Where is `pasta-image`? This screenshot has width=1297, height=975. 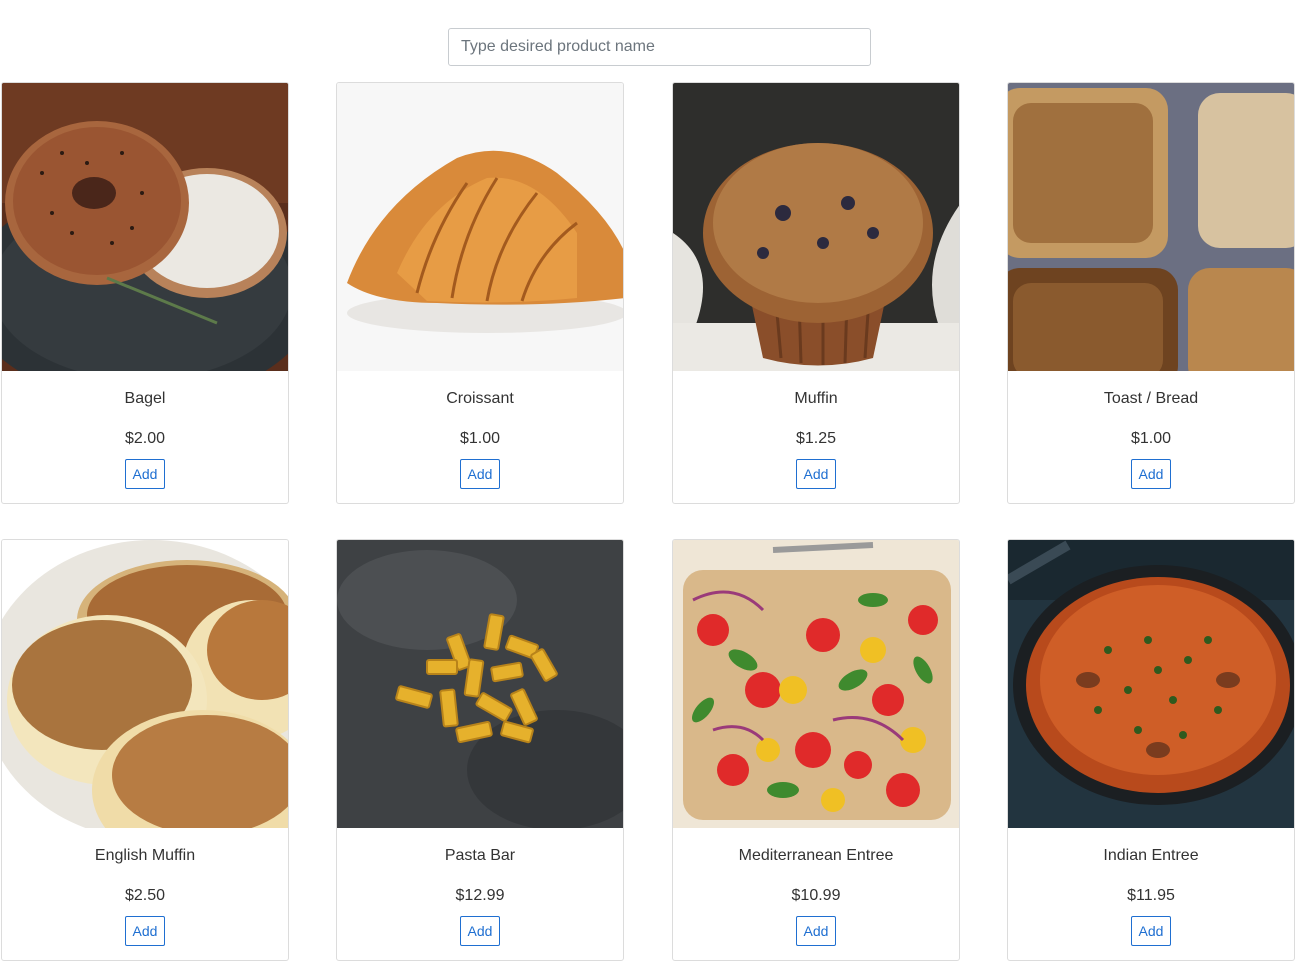
pasta-image is located at coordinates (480, 684).